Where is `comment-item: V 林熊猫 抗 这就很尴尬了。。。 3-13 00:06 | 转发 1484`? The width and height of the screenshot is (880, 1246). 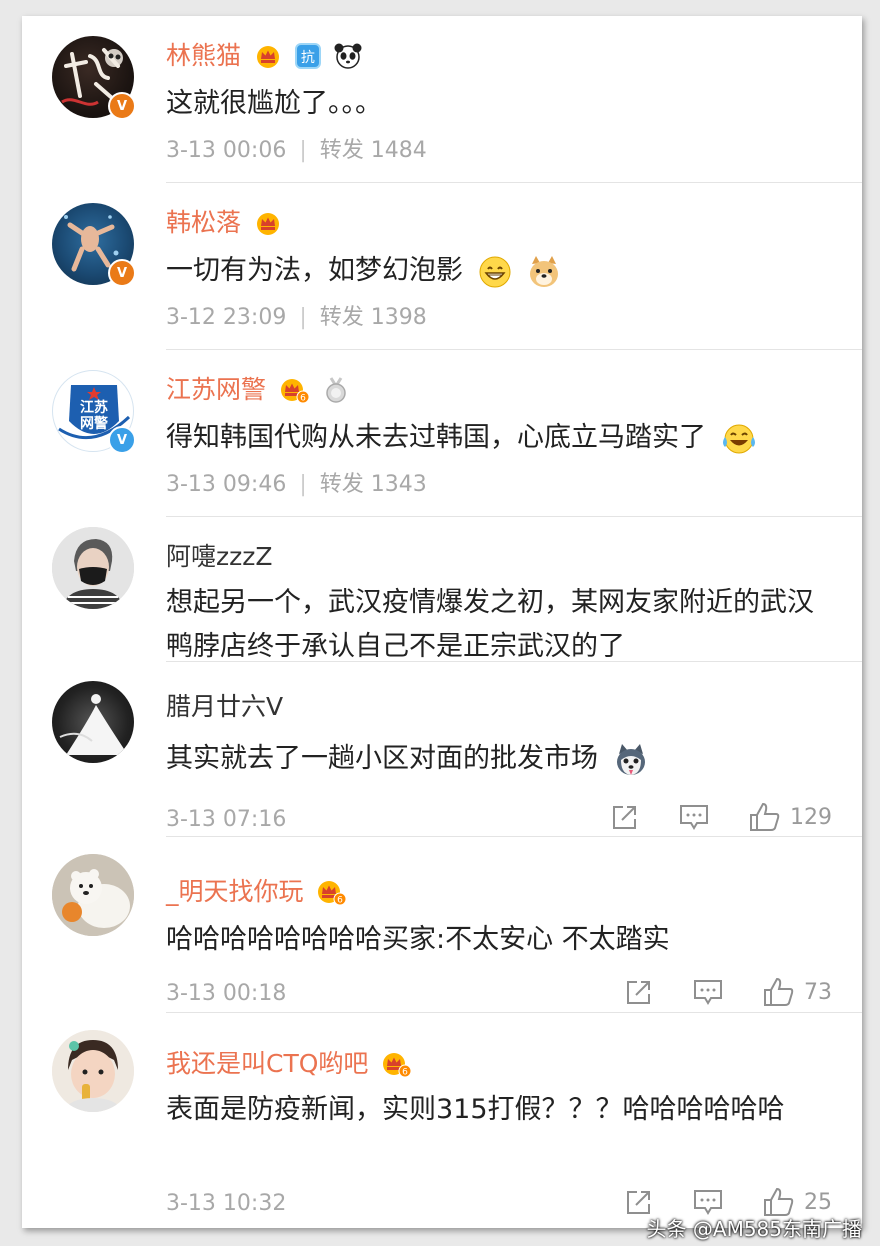
comment-item: V 林熊猫 抗 这就很尴尬了。。。 3-13 00:06 | 转发 1484 is located at coordinates (442, 100).